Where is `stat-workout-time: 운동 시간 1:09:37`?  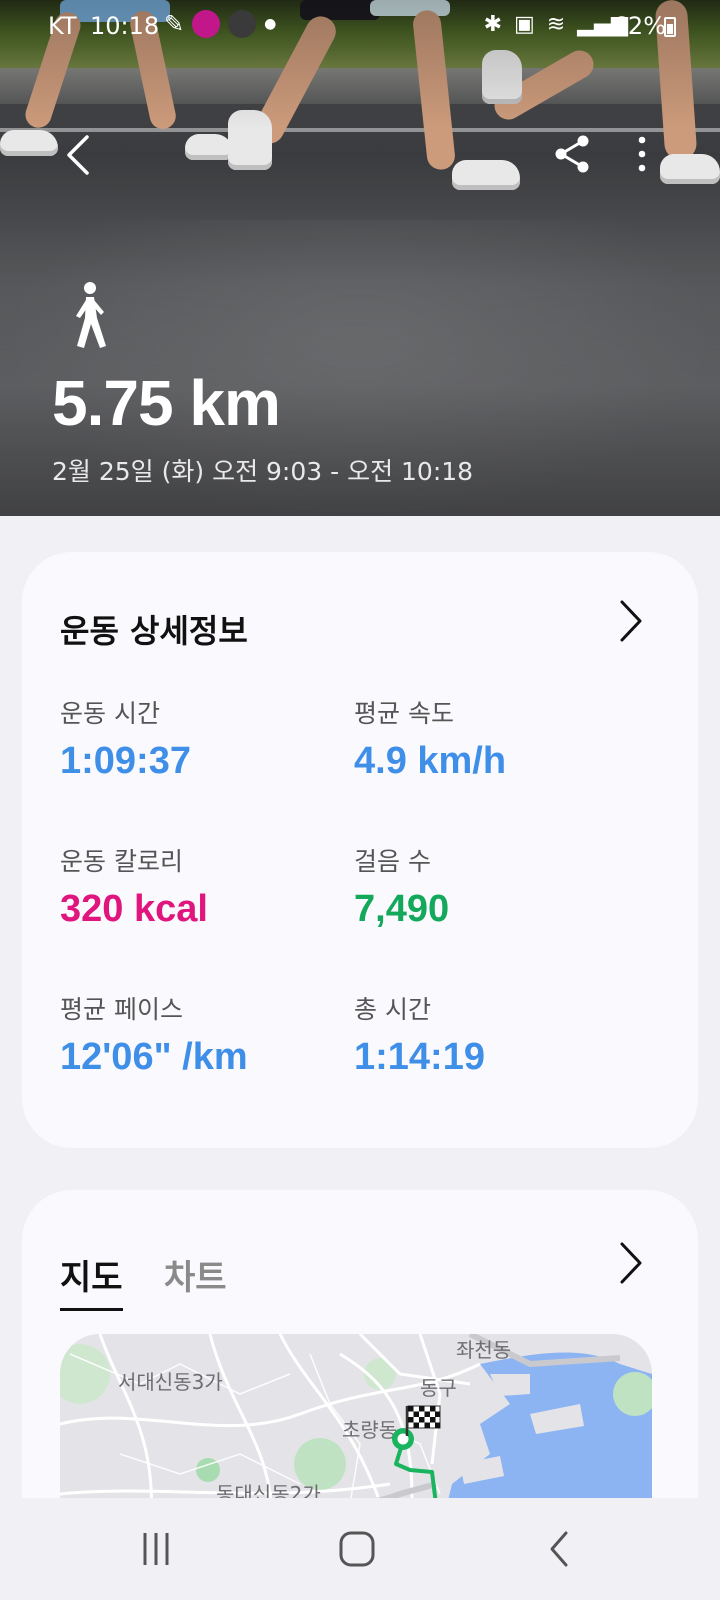 stat-workout-time: 운동 시간 1:09:37 is located at coordinates (125, 738).